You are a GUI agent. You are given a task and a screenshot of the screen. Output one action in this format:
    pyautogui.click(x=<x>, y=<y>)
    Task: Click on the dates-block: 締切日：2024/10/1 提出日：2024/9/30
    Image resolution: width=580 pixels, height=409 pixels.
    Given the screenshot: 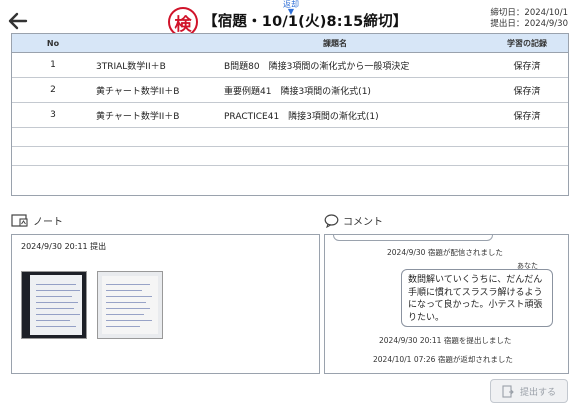 What is the action you would take?
    pyautogui.click(x=529, y=19)
    